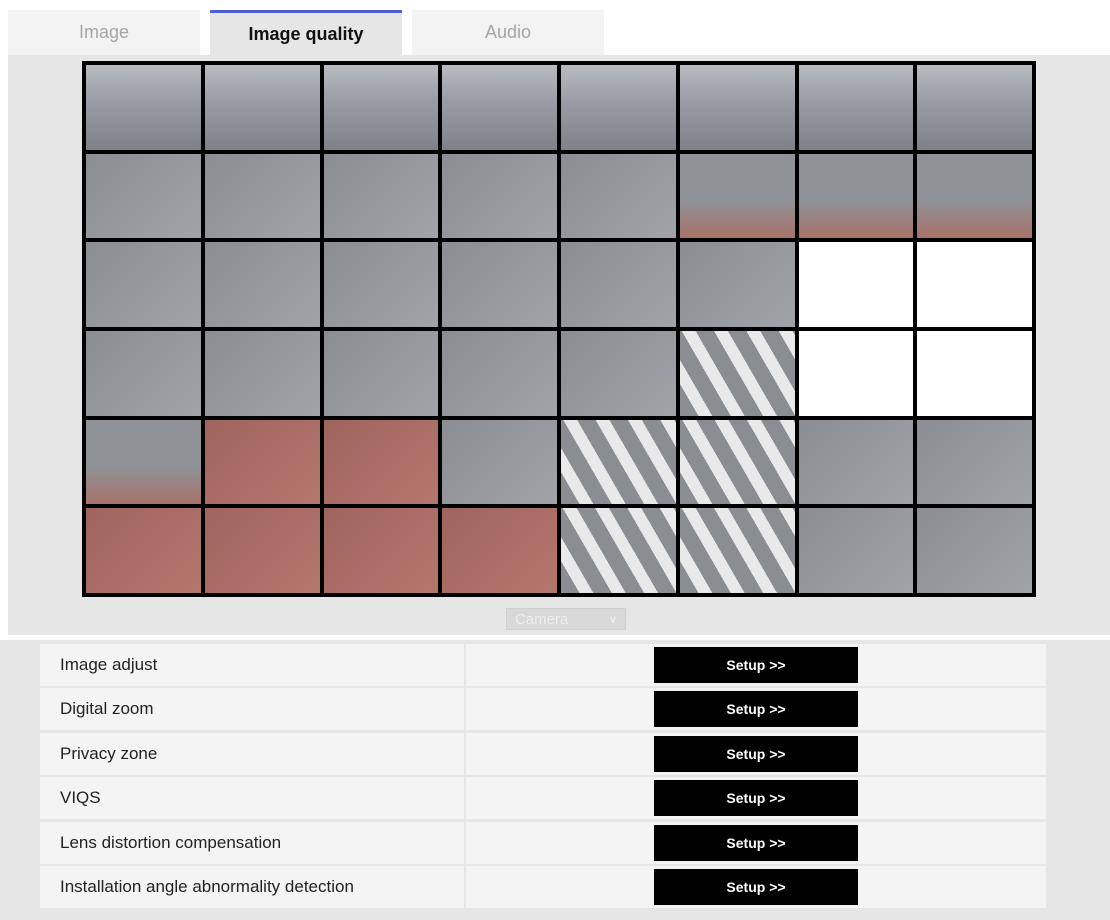 This screenshot has height=920, width=1110. What do you see at coordinates (543, 709) in the screenshot?
I see `setting-row-digital-zoom: Digital zoom Setup >>` at bounding box center [543, 709].